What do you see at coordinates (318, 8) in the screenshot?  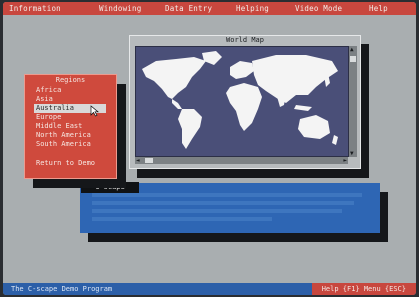 I see `menu-video-mode: Video Mode` at bounding box center [318, 8].